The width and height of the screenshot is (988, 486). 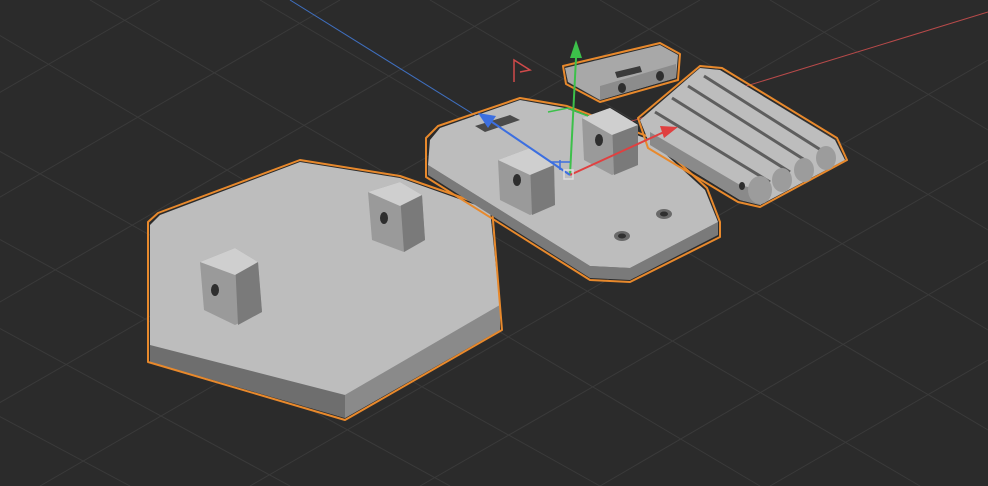 What do you see at coordinates (396, 217) in the screenshot?
I see `standoff-right` at bounding box center [396, 217].